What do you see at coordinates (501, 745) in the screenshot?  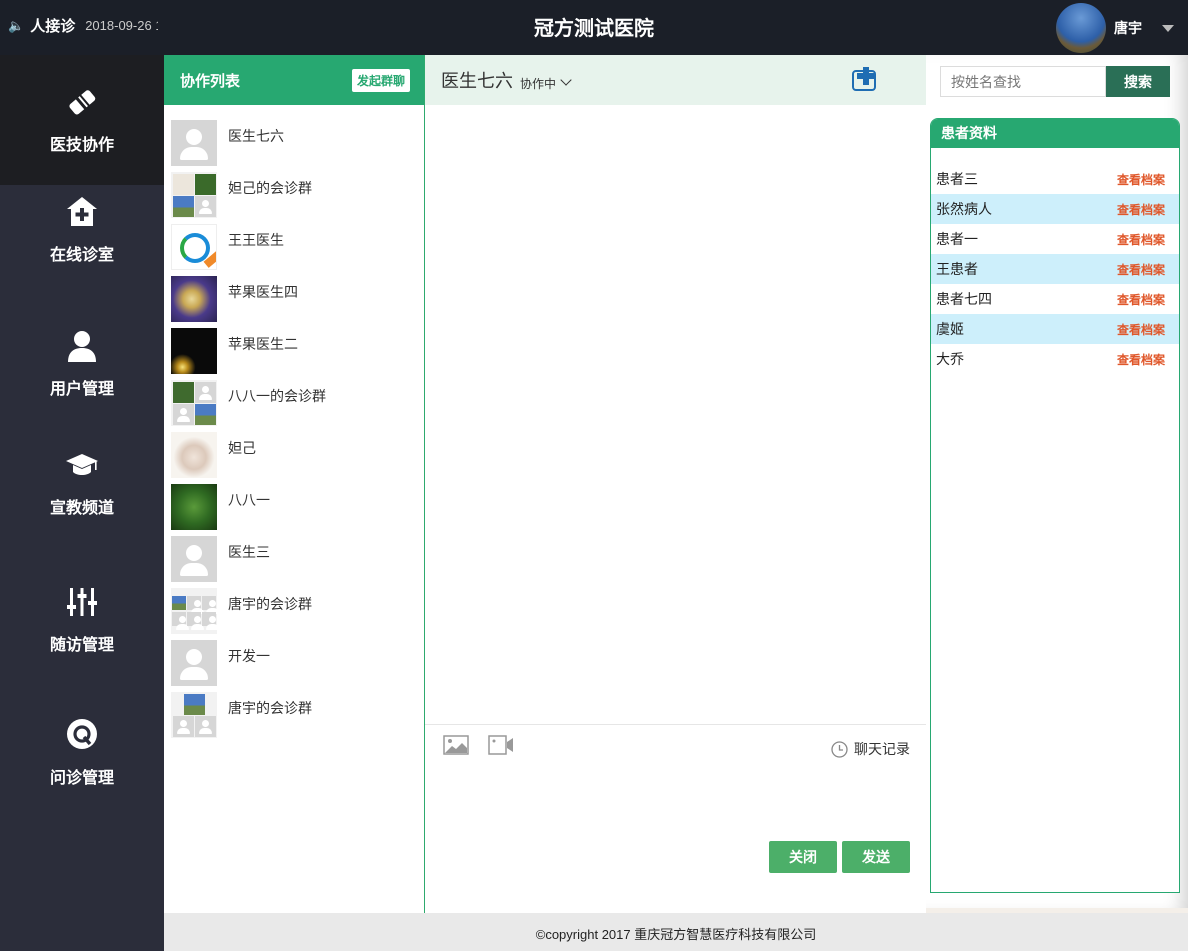 I see `video-icon` at bounding box center [501, 745].